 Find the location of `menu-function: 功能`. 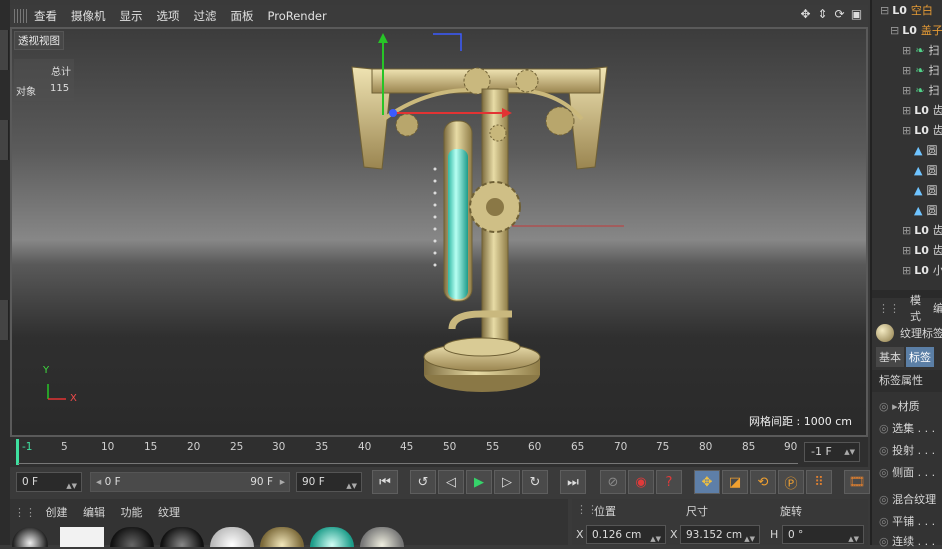

menu-function: 功能 is located at coordinates (132, 512).